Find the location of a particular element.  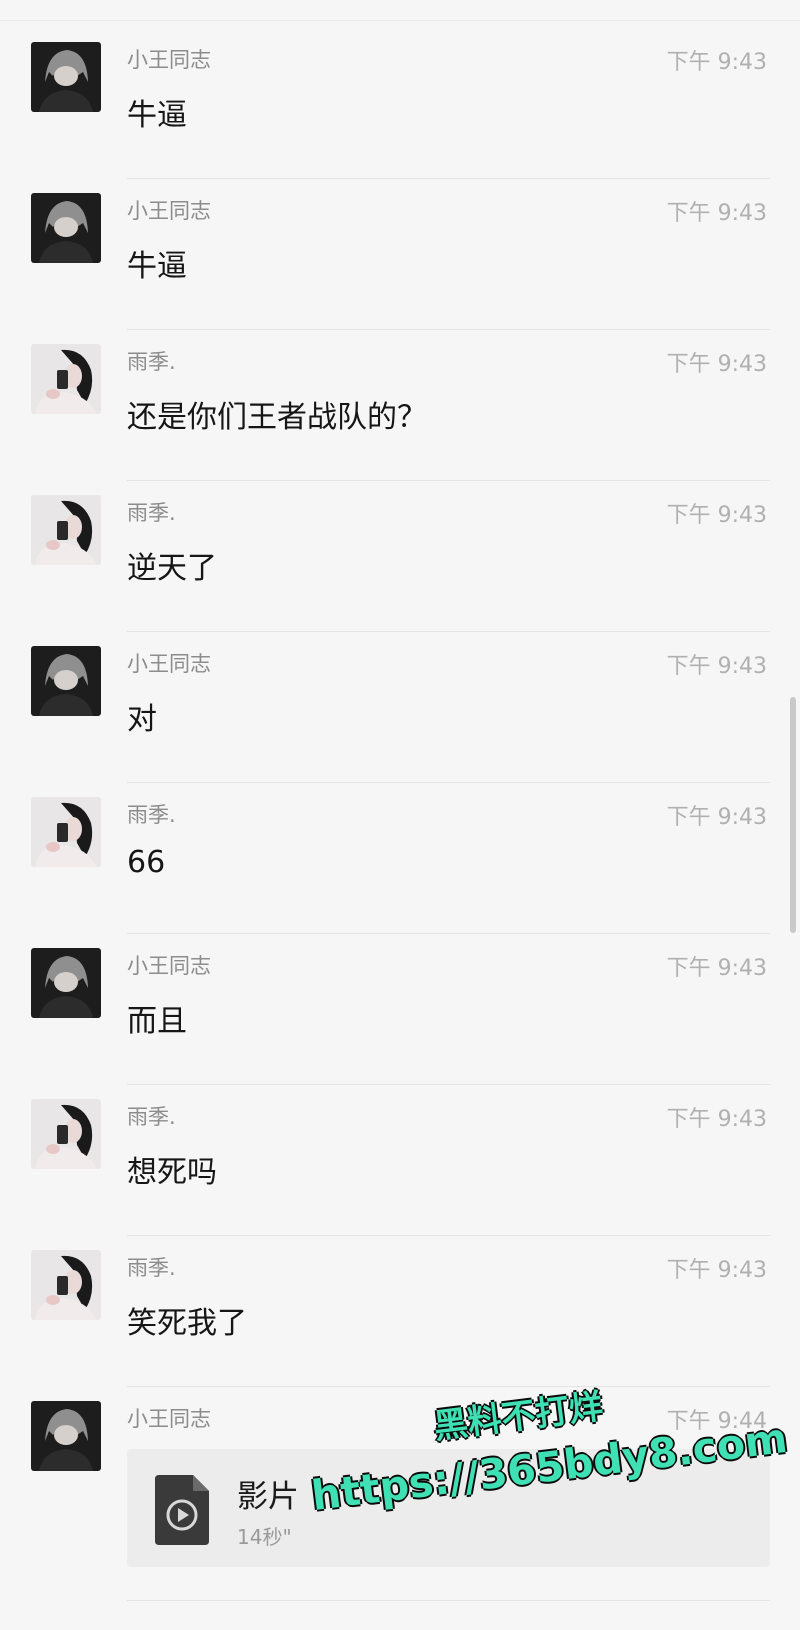

message-time: 下午 9:44 is located at coordinates (716, 1421).